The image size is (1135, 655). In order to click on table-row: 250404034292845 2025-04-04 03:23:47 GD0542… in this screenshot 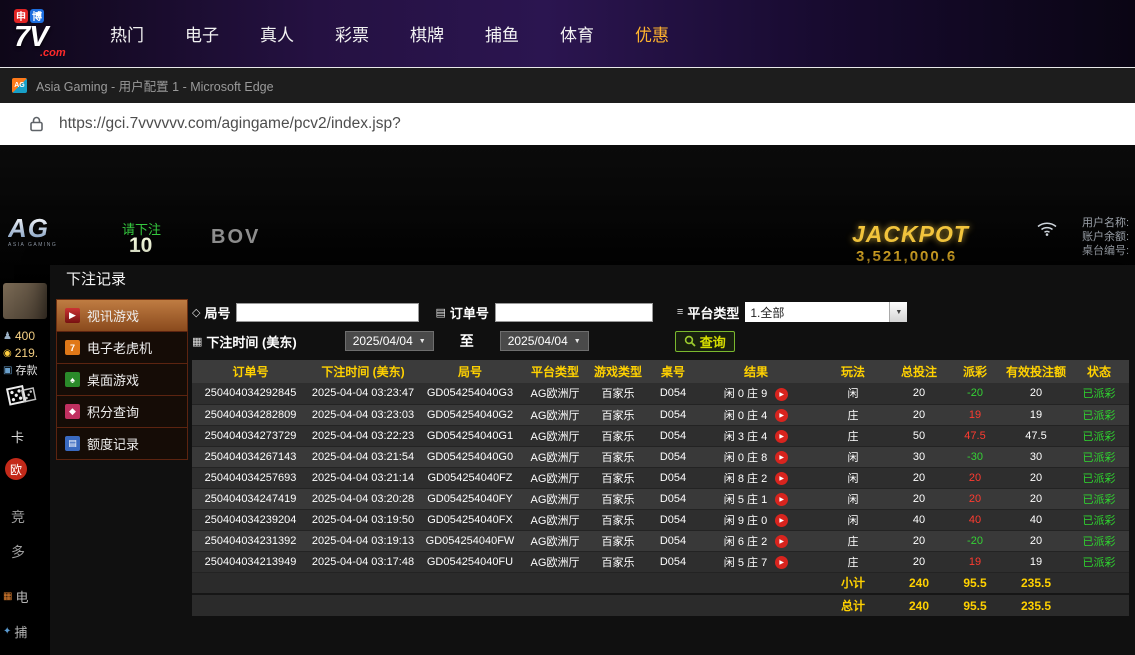, I will do `click(660, 394)`.